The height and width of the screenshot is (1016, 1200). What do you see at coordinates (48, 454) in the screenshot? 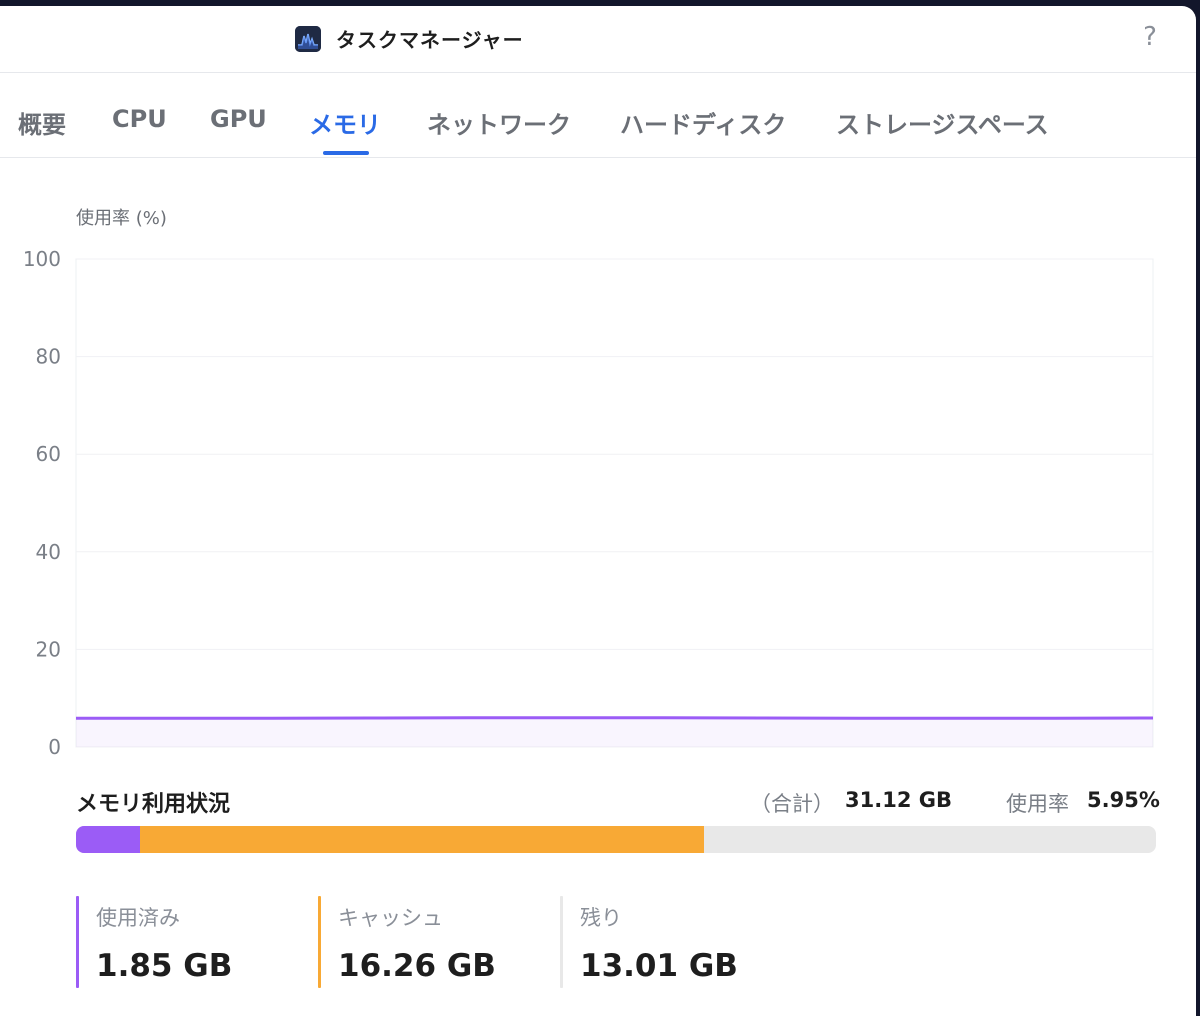
I see `y-tick-label: 60` at bounding box center [48, 454].